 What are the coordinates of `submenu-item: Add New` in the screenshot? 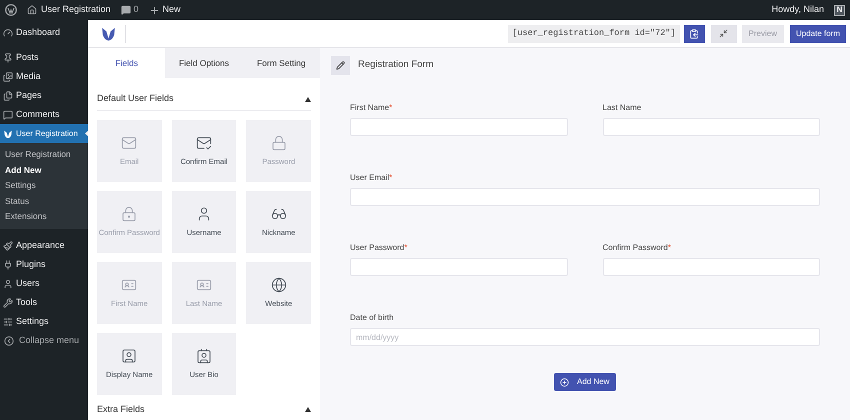 It's located at (44, 170).